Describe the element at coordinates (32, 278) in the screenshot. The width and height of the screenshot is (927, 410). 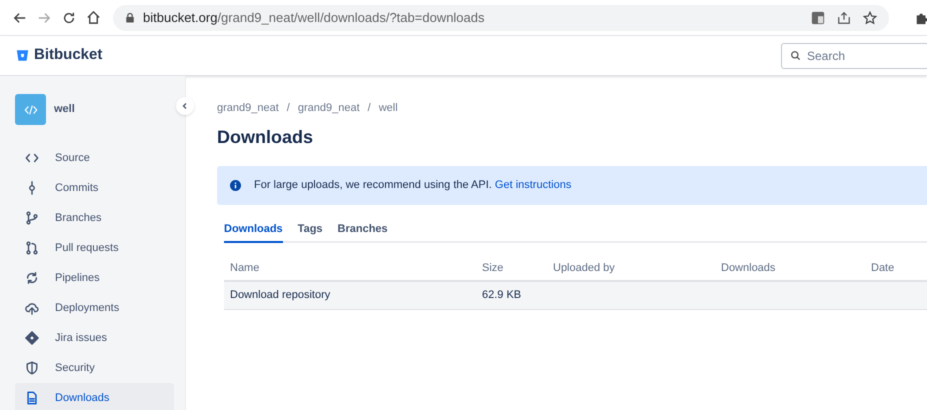
I see `cycle-icon` at that location.